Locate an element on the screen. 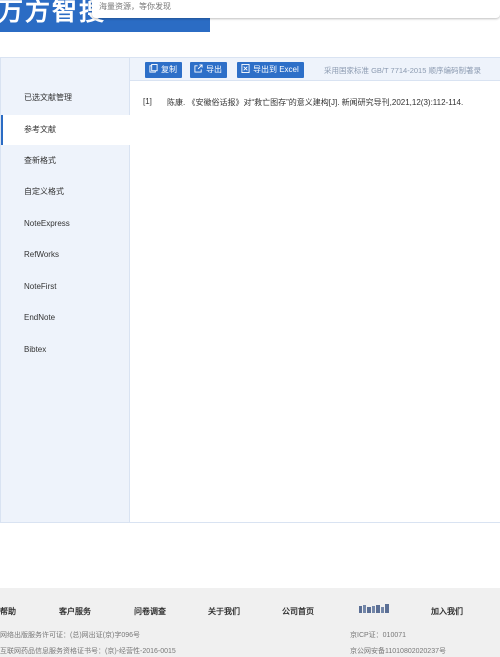 This screenshot has height=657, width=500. public-security-record: 京公网安备11010802020237号 is located at coordinates (398, 651).